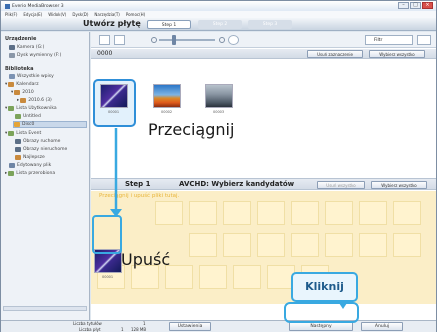 The height and width of the screenshot is (332, 437). I want to click on drop-target-highlight, so click(107, 234).